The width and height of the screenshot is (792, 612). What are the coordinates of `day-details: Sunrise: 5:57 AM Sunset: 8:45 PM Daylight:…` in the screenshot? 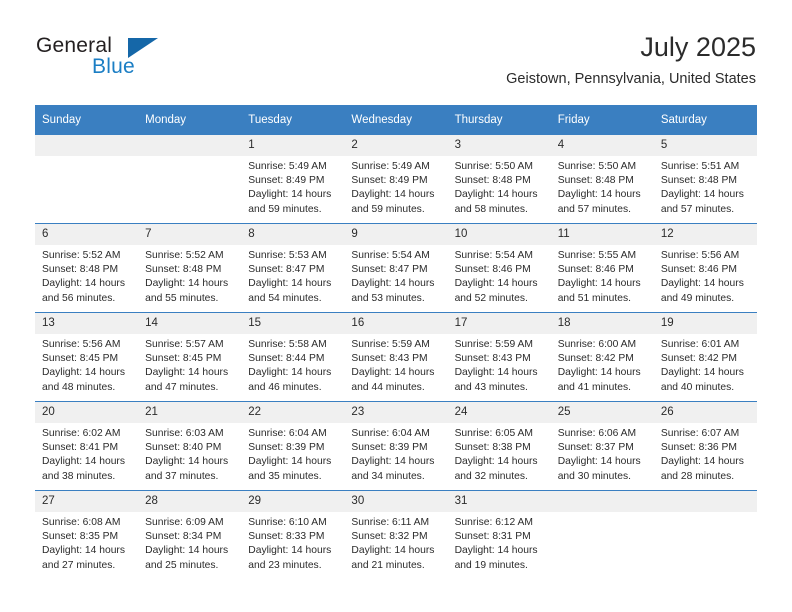 It's located at (189, 364).